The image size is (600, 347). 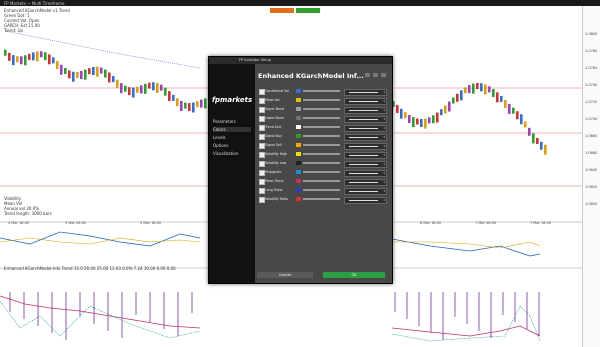 I want to click on cancel-button: Cancel, so click(x=285, y=275).